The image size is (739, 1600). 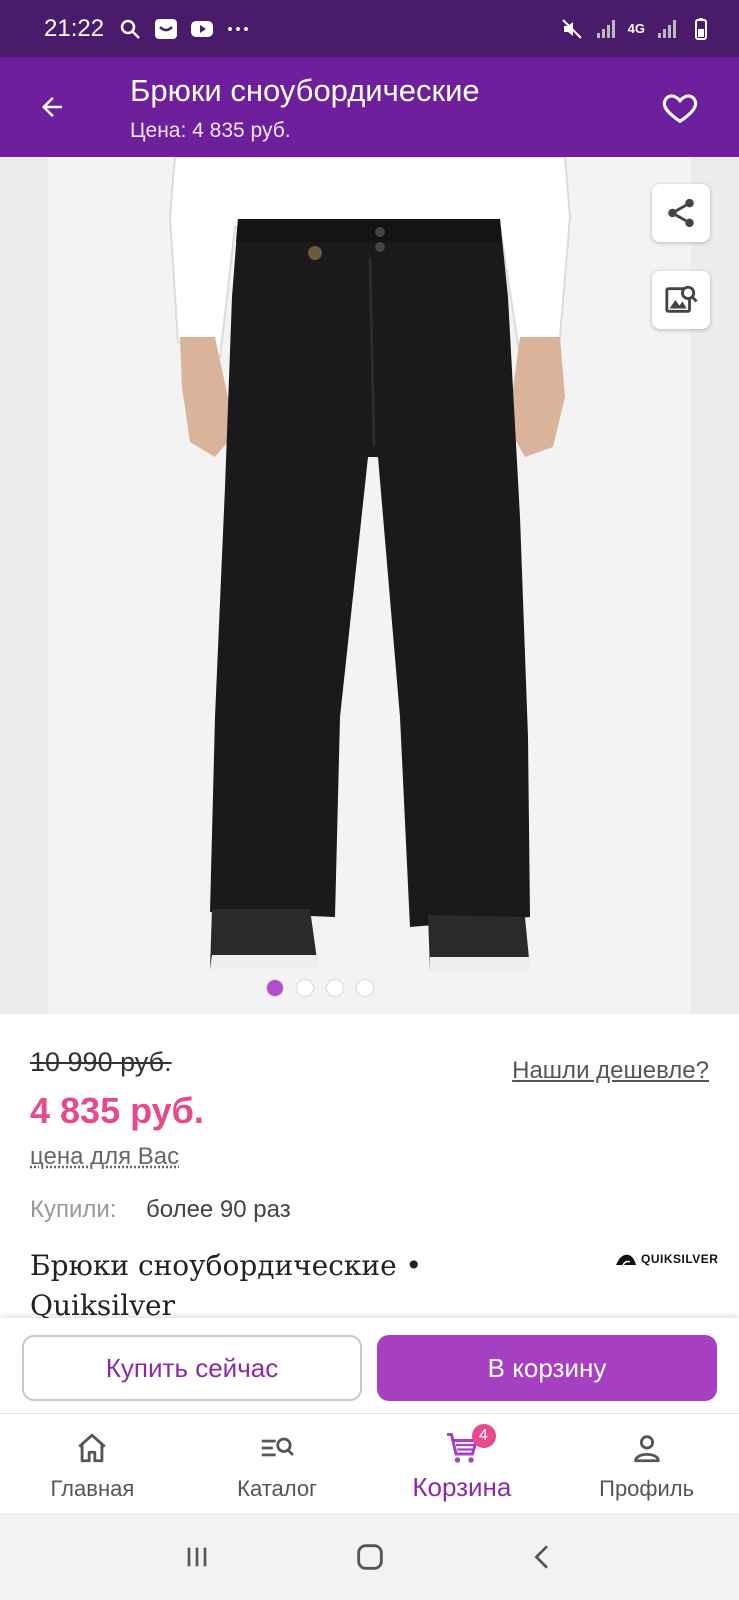 I want to click on recent-apps-button, so click(x=197, y=1557).